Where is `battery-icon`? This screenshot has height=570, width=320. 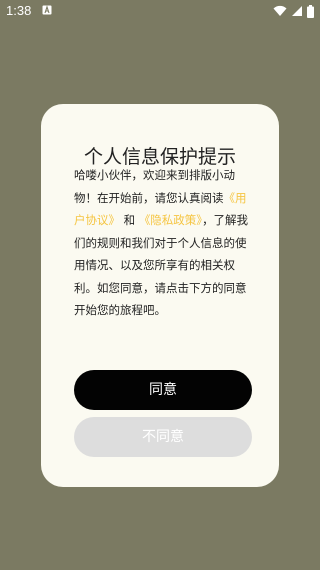 battery-icon is located at coordinates (310, 11).